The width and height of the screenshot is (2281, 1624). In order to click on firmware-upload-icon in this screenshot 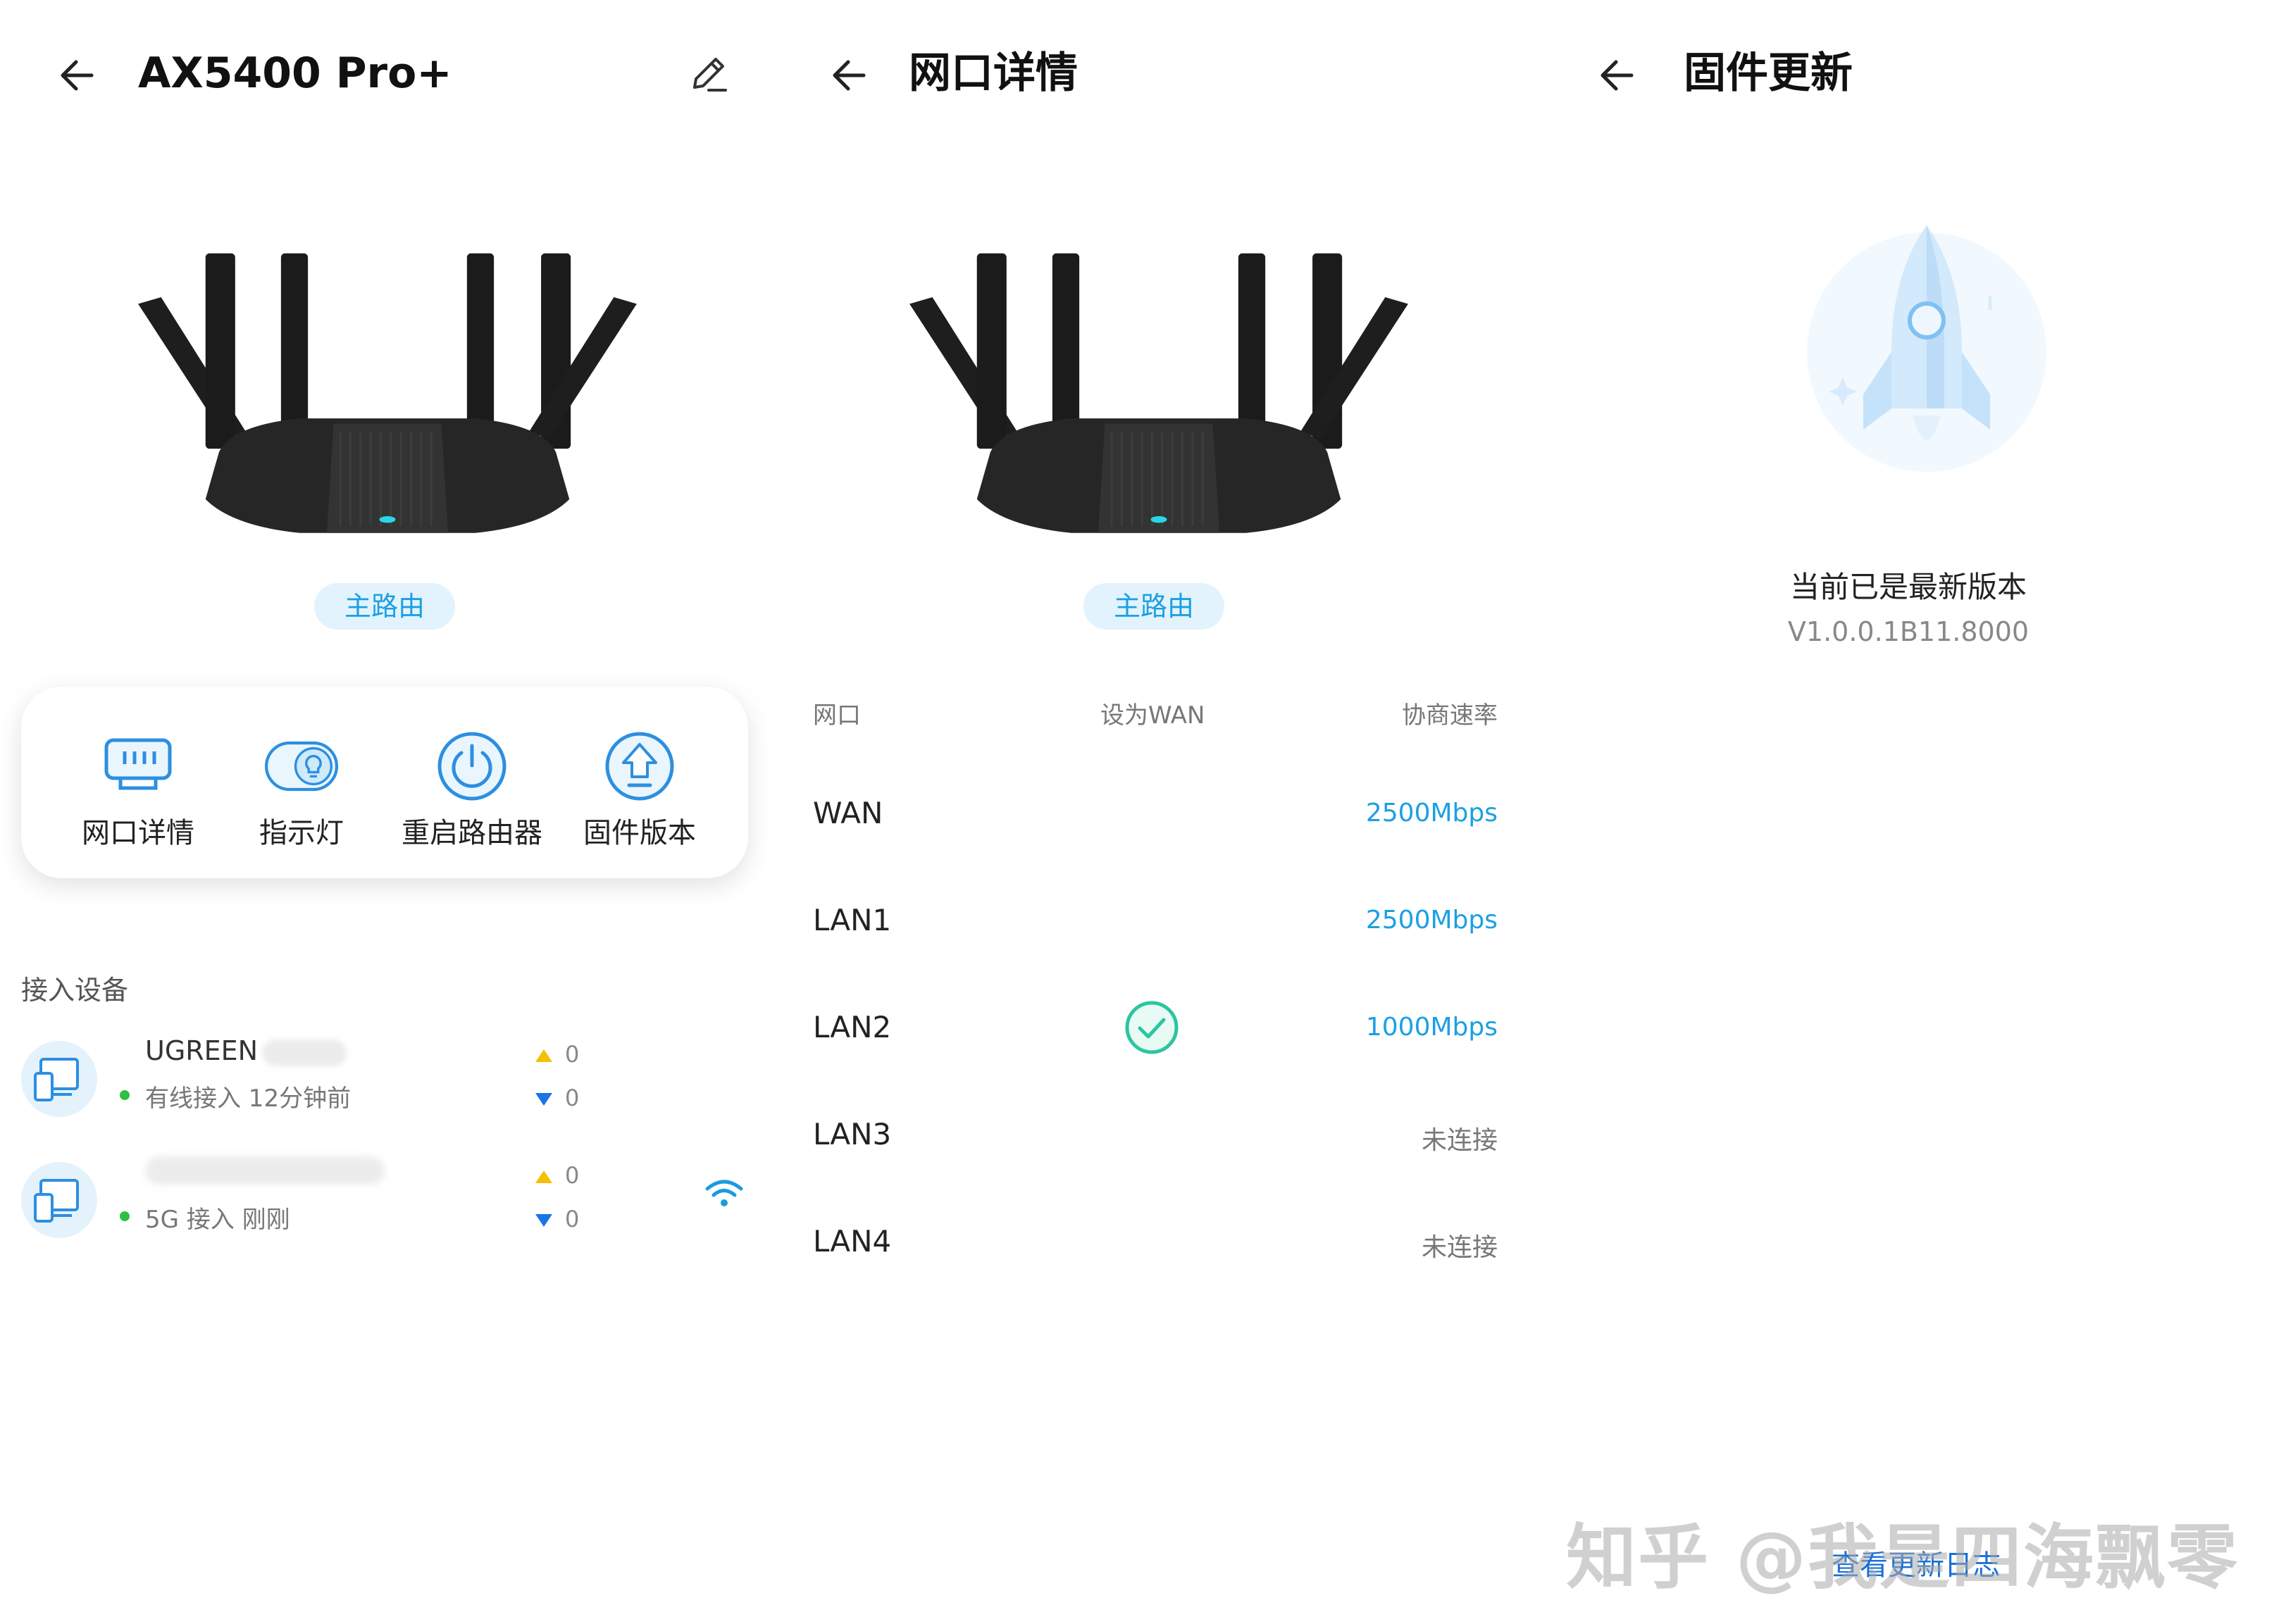, I will do `click(639, 767)`.